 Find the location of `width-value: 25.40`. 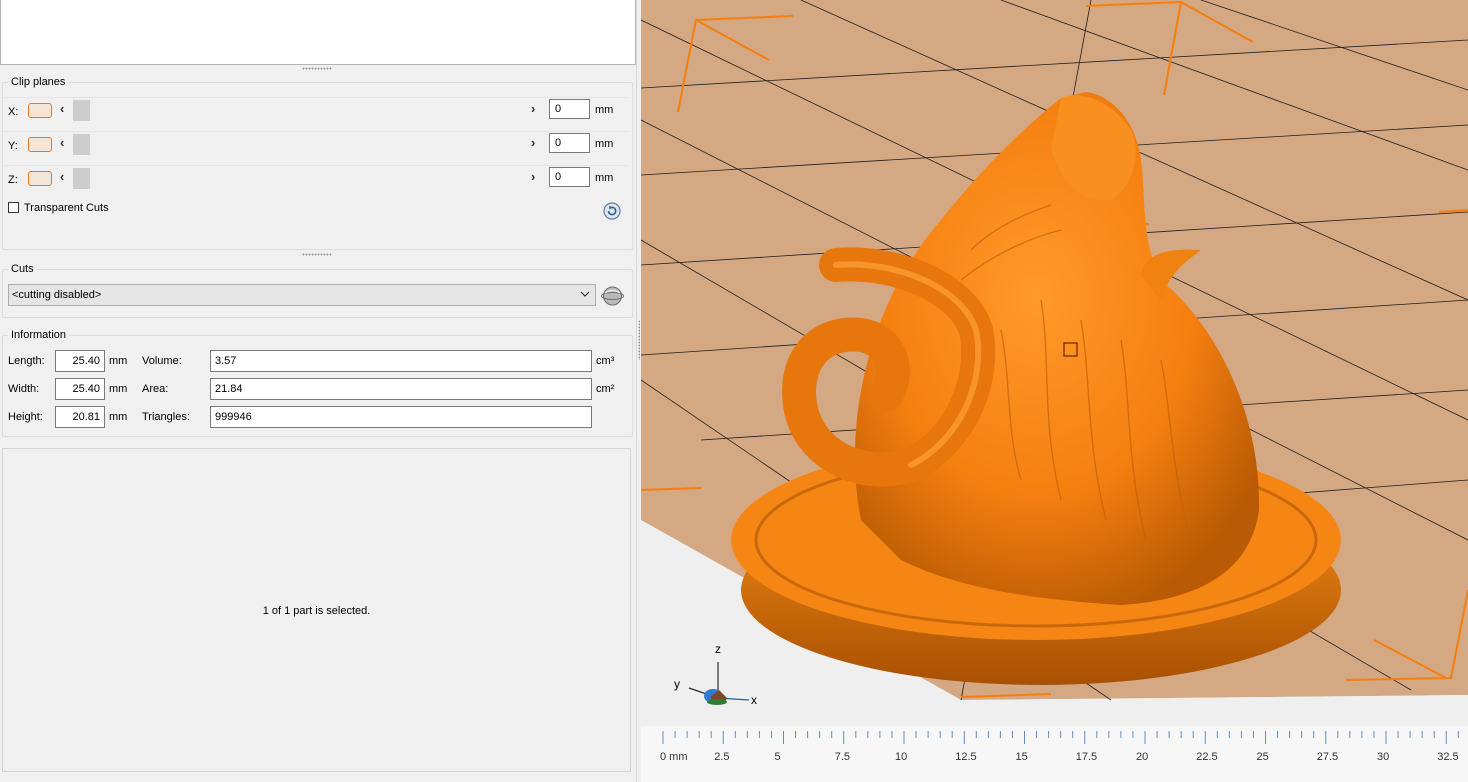

width-value: 25.40 is located at coordinates (80, 389).